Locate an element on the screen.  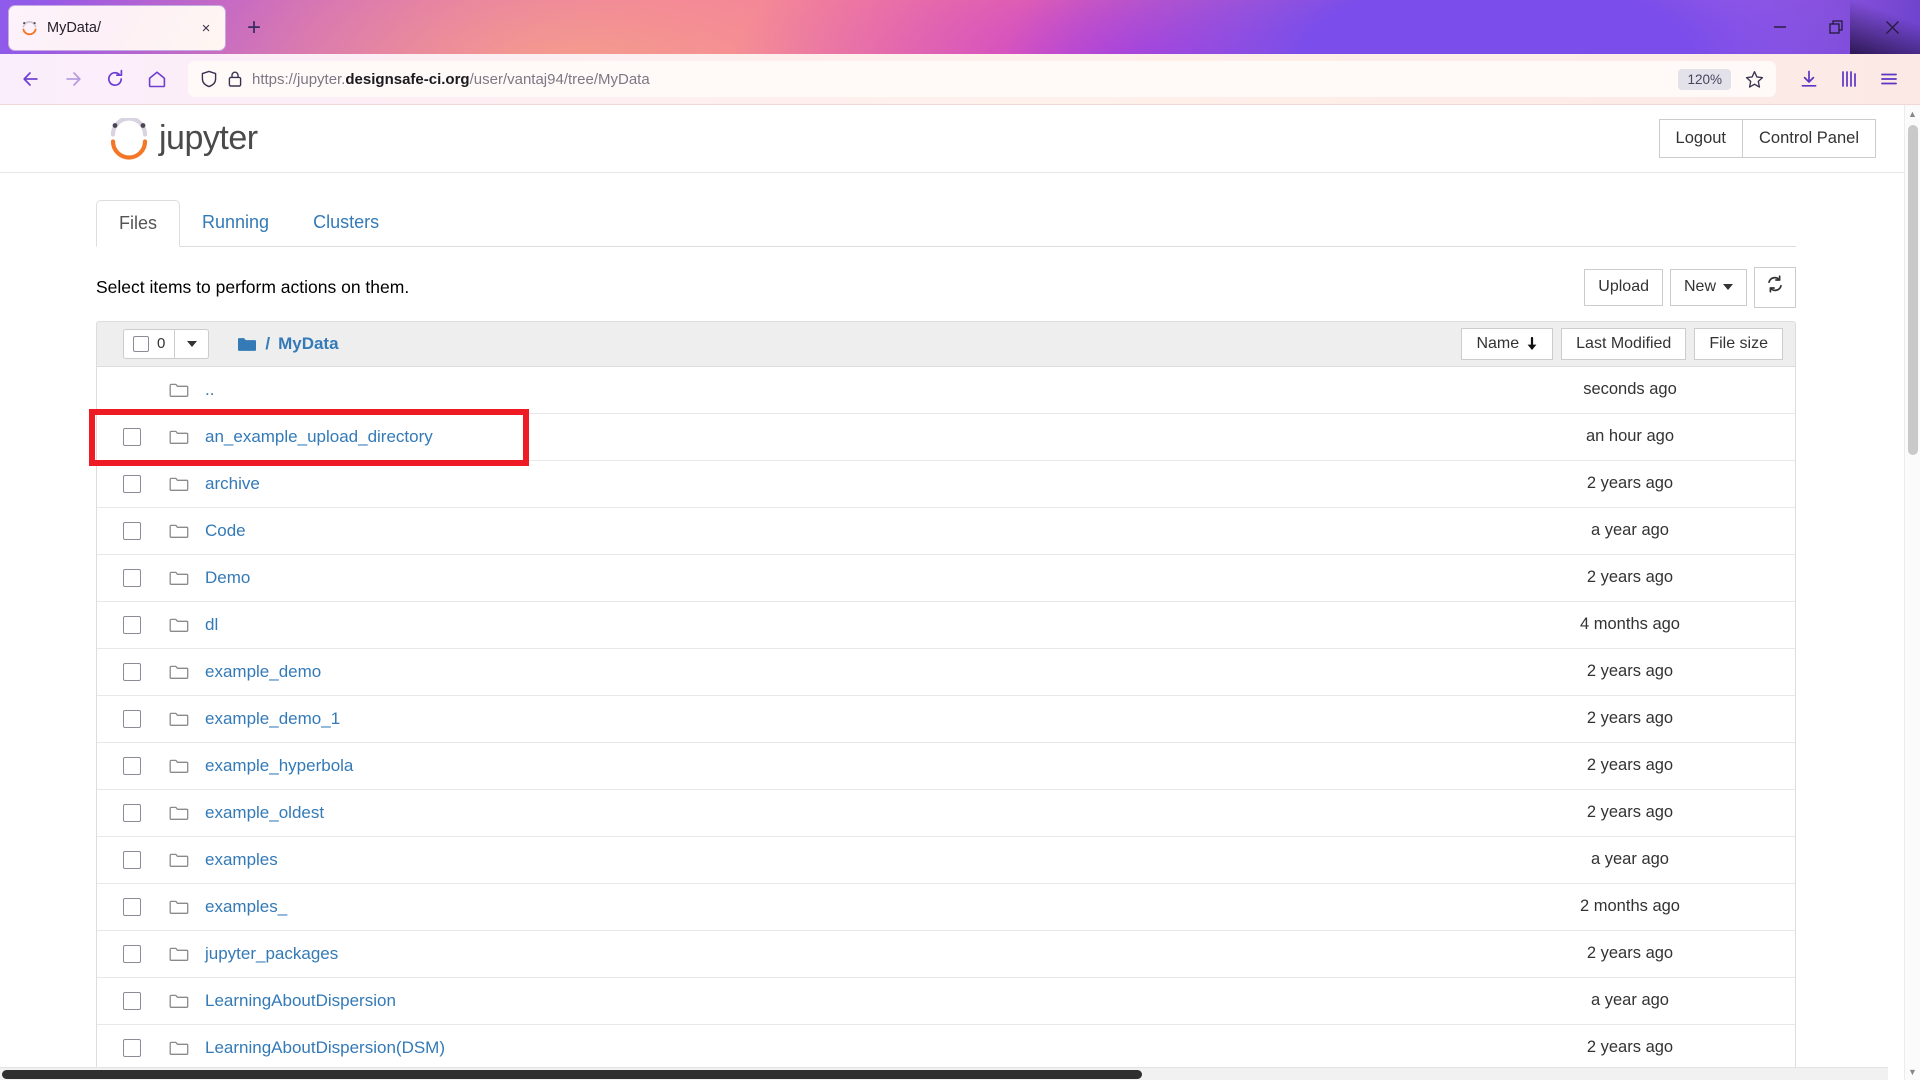
table-row: example_hyperbola 2 years ago is located at coordinates (946, 766).